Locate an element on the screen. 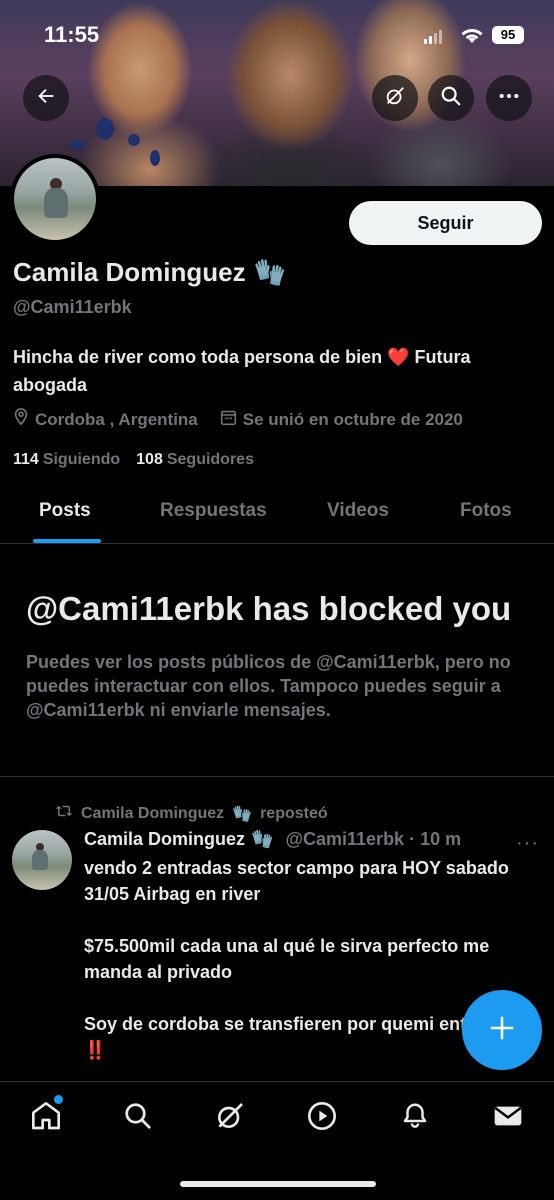 The image size is (554, 1200). post-author-avatar is located at coordinates (42, 860).